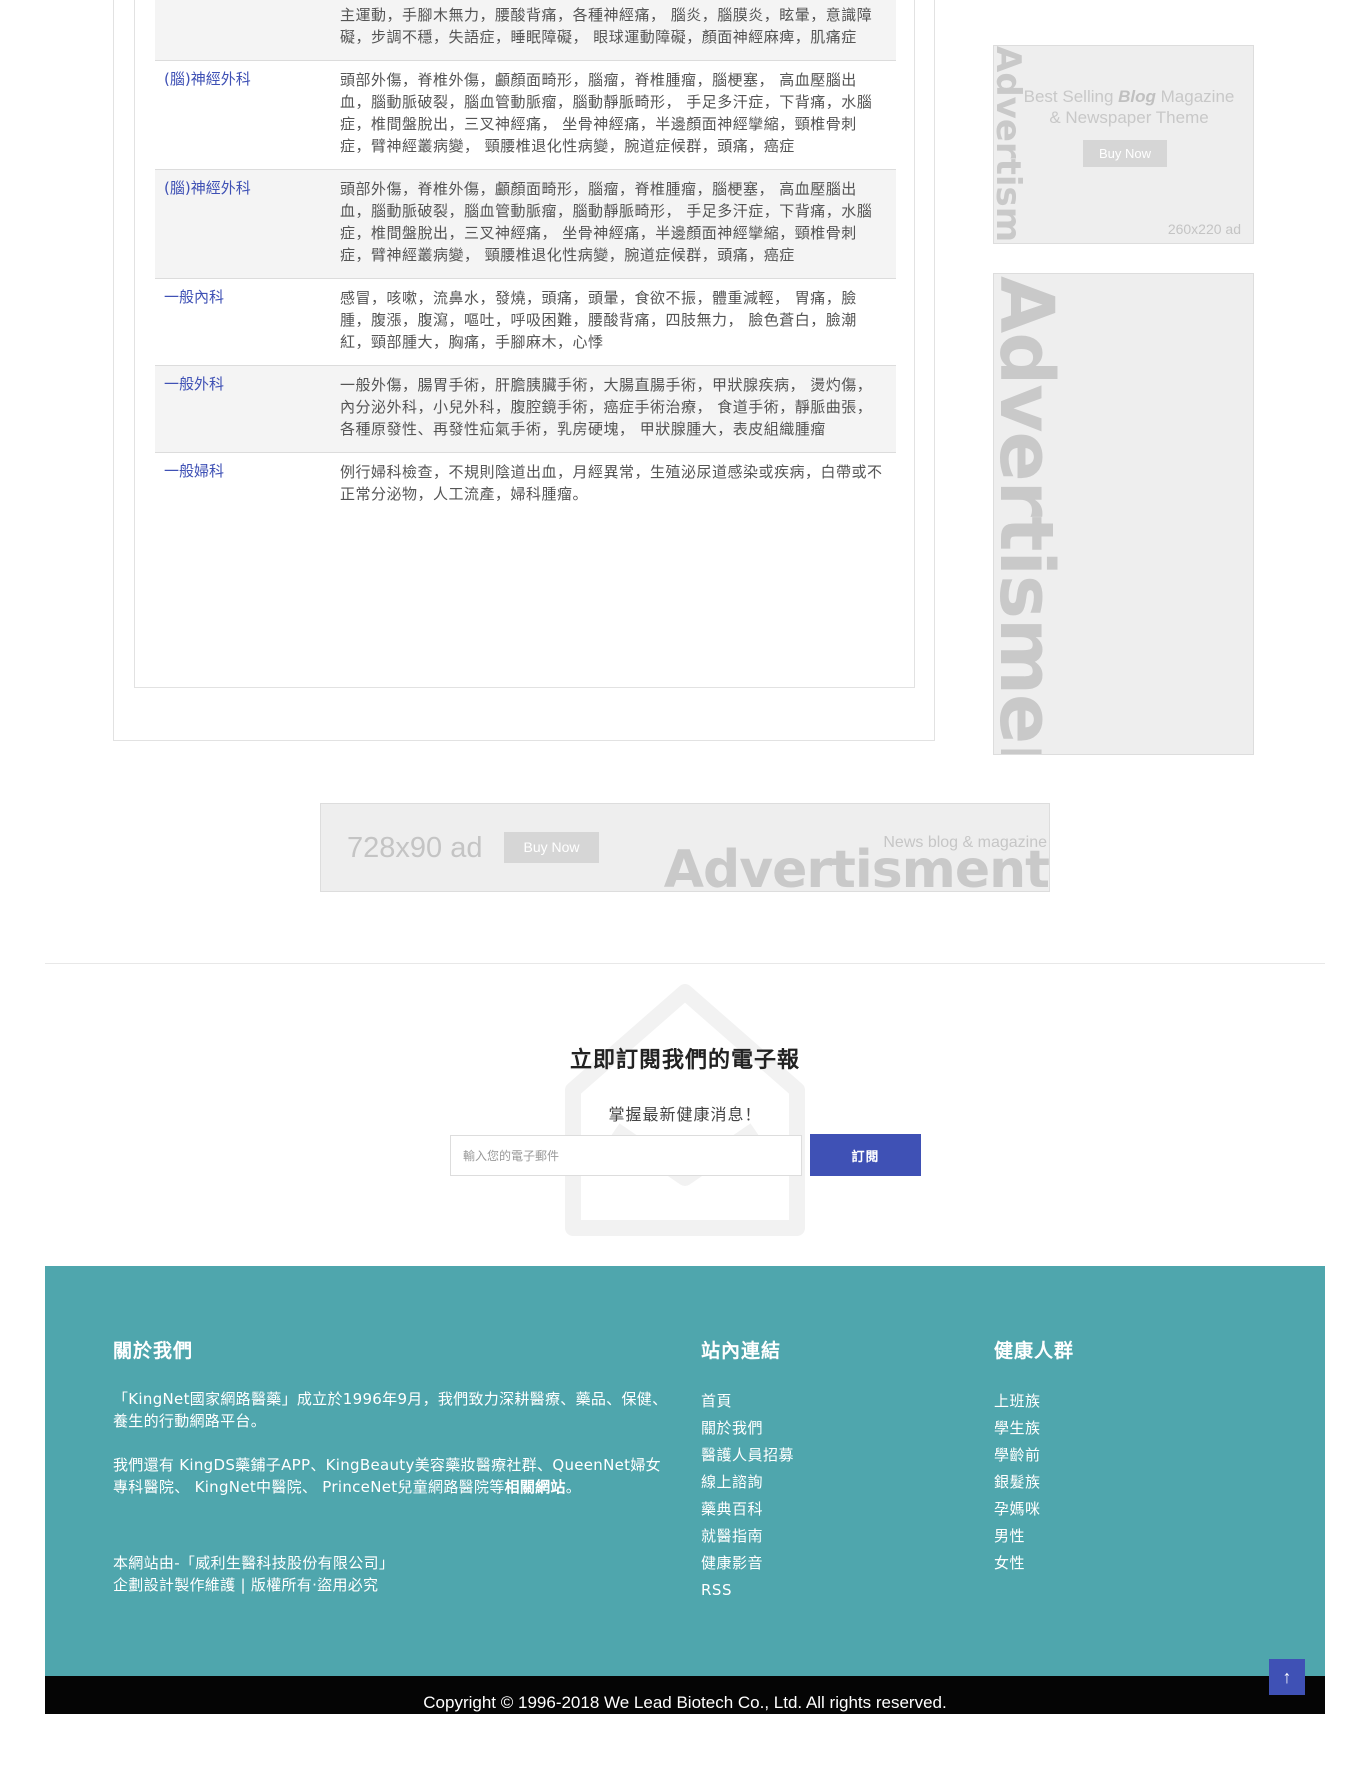 The width and height of the screenshot is (1369, 1771). What do you see at coordinates (685, 1114) in the screenshot?
I see `newsletter-subtitle: 掌握最新健康消息！` at bounding box center [685, 1114].